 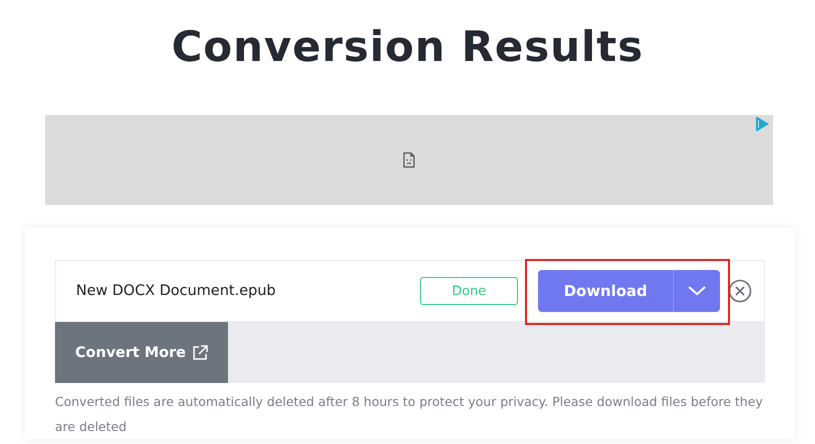 What do you see at coordinates (762, 124) in the screenshot?
I see `ad-choices-icon` at bounding box center [762, 124].